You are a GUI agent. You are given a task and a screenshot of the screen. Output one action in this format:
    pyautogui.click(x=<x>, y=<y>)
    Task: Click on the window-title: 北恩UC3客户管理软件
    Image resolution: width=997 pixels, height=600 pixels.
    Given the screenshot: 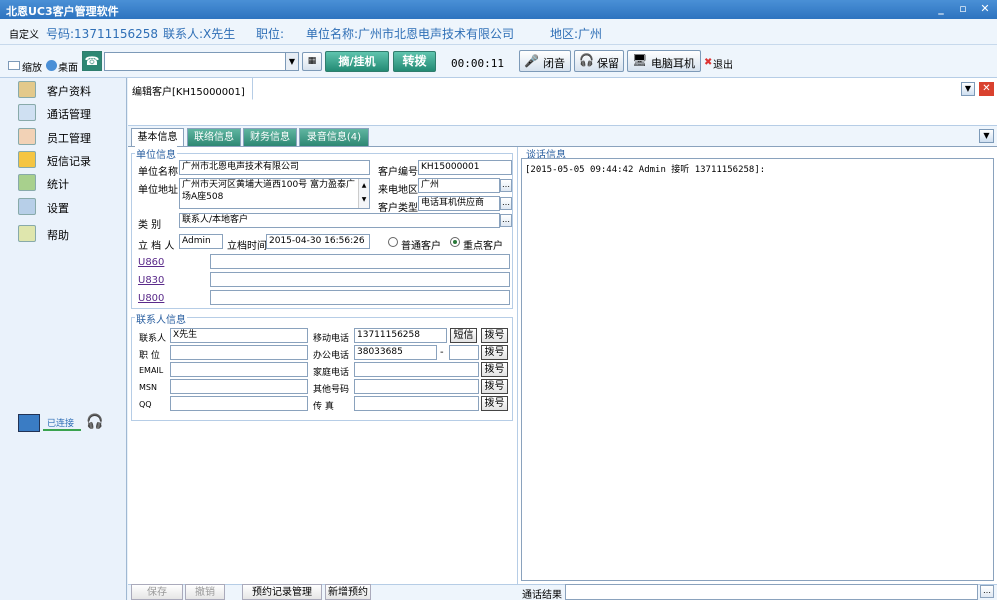 What is the action you would take?
    pyautogui.click(x=62, y=11)
    